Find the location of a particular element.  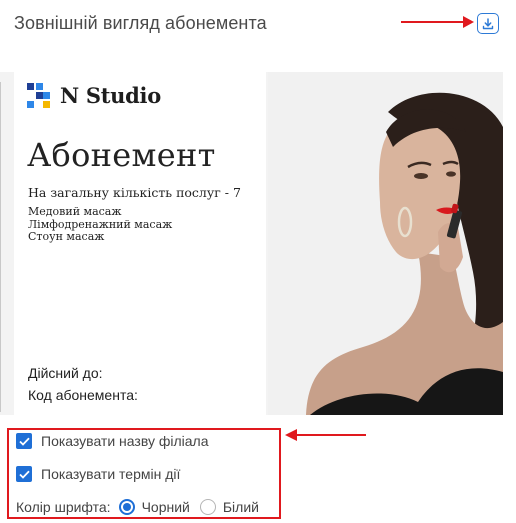

show-validity-option: Показувати термін дії is located at coordinates (98, 474).